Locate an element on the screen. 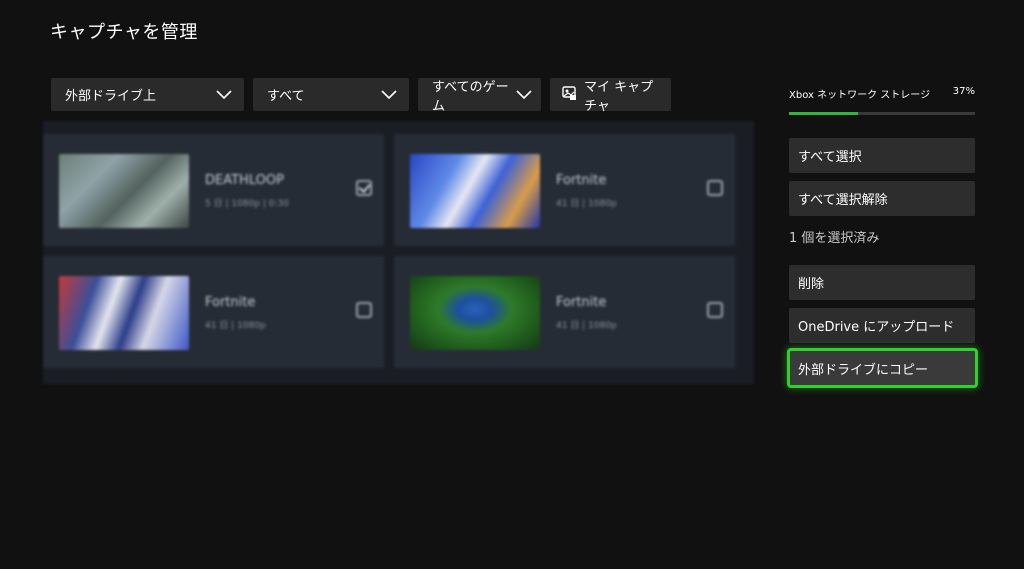 The image size is (1024, 569). game-filter-label: すべてのゲーム is located at coordinates (470, 96).